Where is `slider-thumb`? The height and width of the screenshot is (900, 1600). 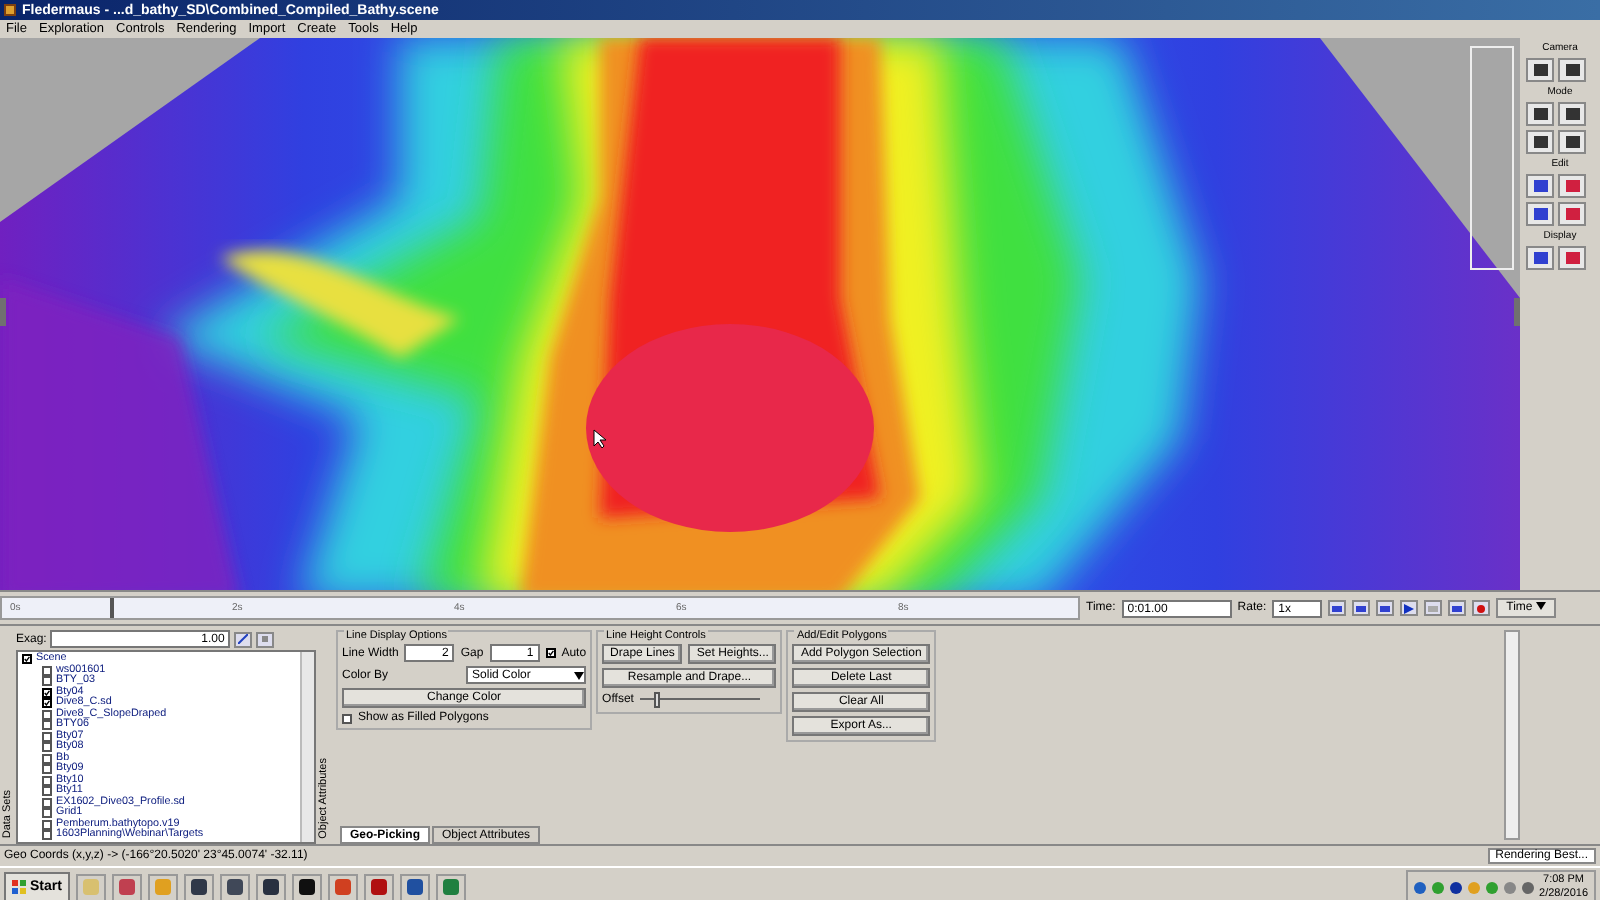
slider-thumb is located at coordinates (657, 700).